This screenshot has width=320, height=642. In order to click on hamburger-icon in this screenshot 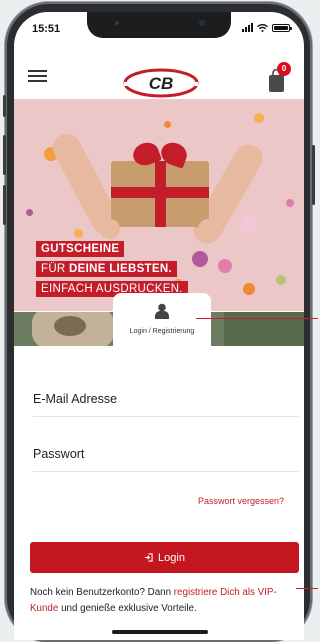, I will do `click(37, 76)`.